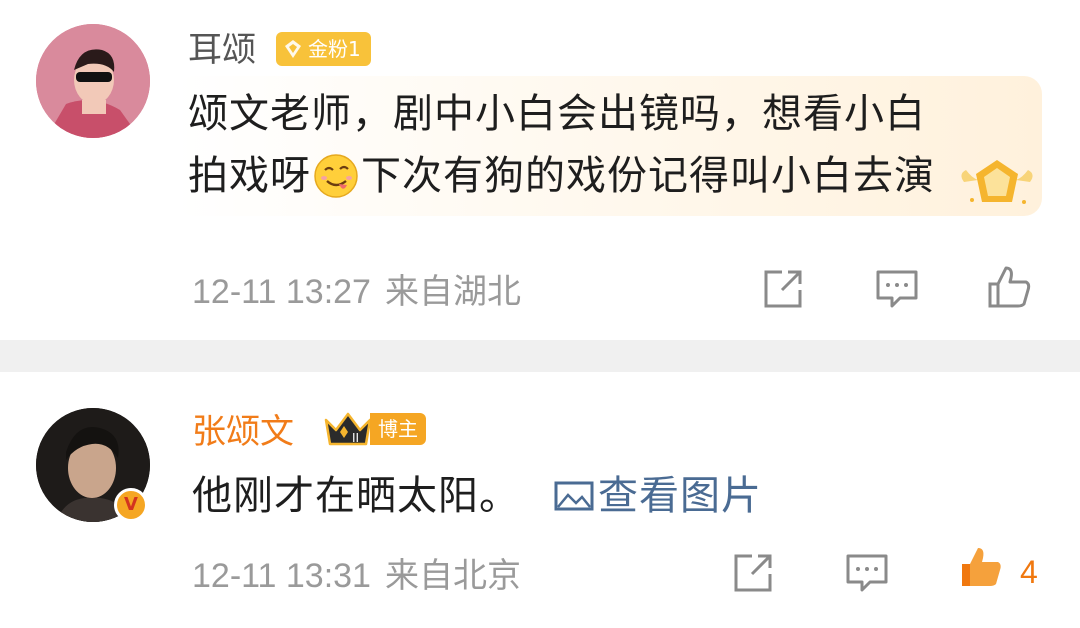  What do you see at coordinates (93, 81) in the screenshot?
I see `avatar` at bounding box center [93, 81].